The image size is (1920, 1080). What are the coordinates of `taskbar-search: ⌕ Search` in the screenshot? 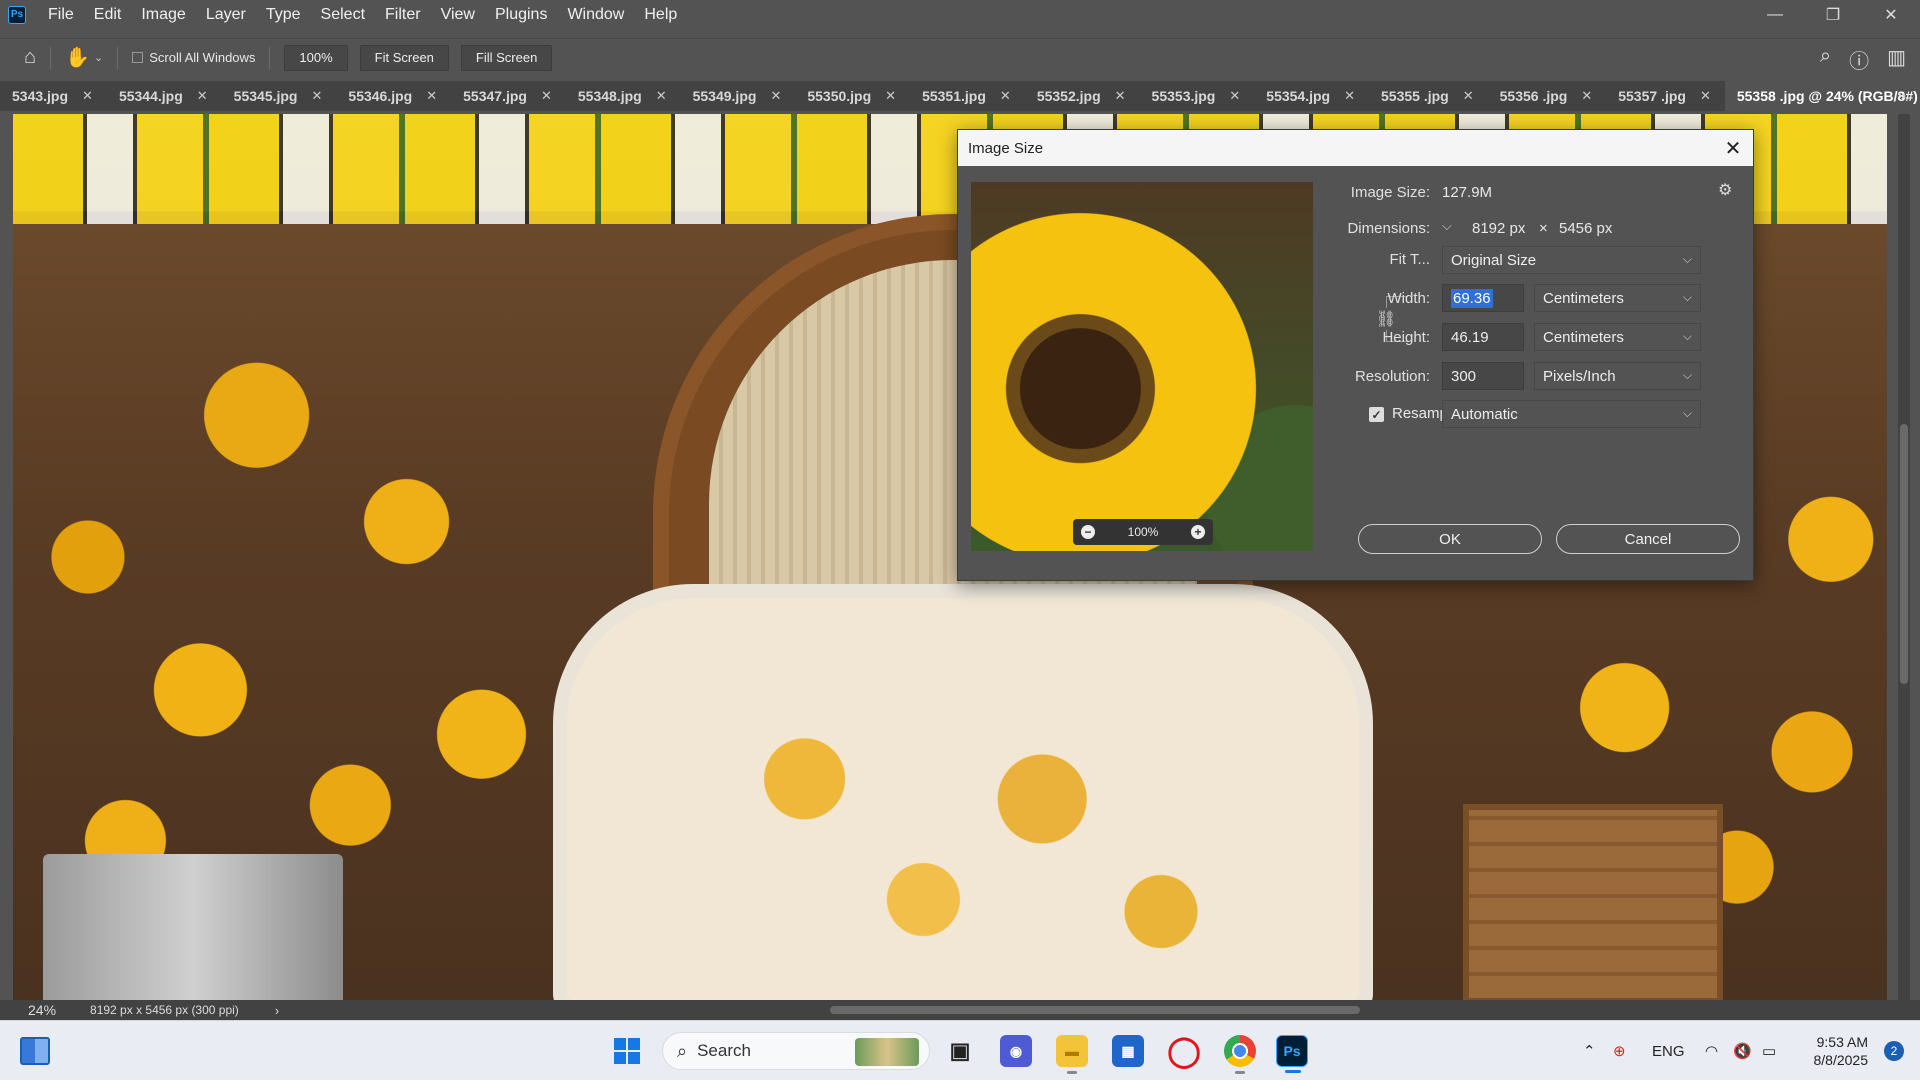 It's located at (796, 1051).